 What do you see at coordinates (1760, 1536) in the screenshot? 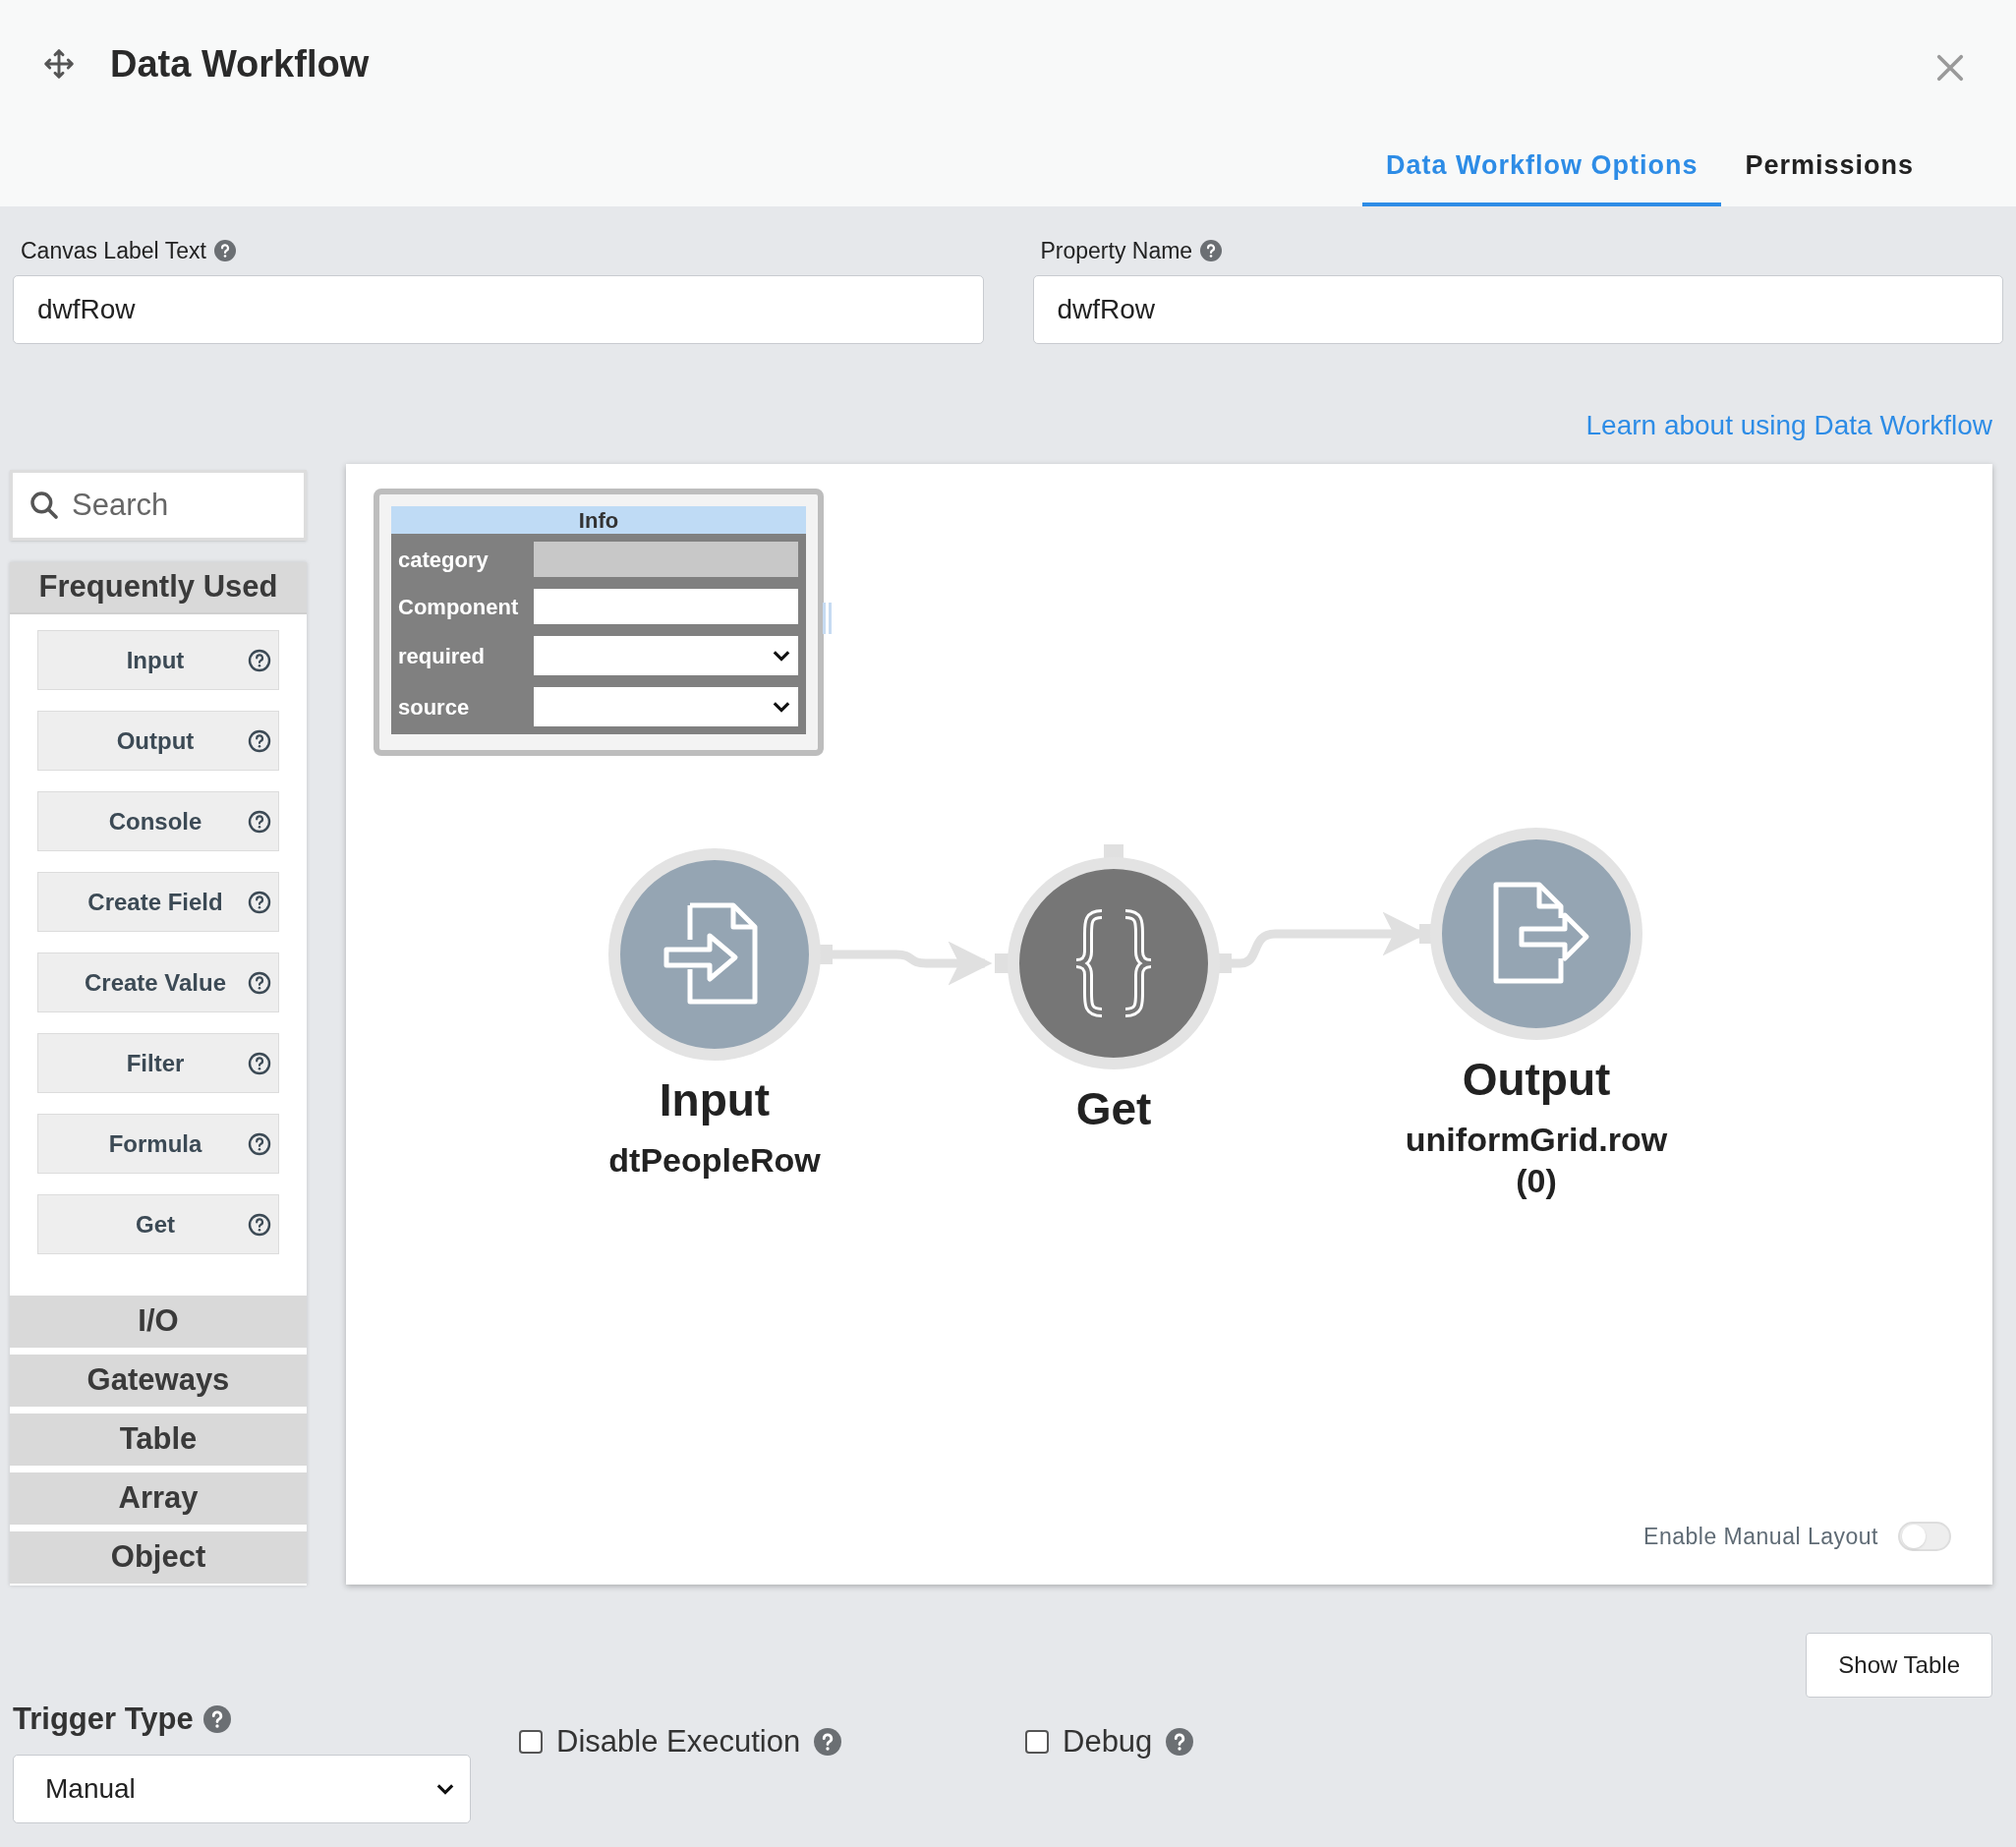
I see `toggle-label: Enable Manual Layout` at bounding box center [1760, 1536].